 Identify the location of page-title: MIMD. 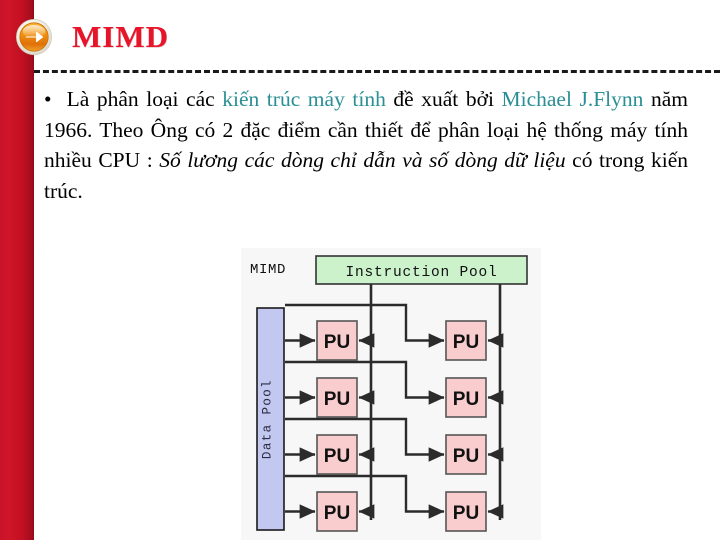
(120, 36).